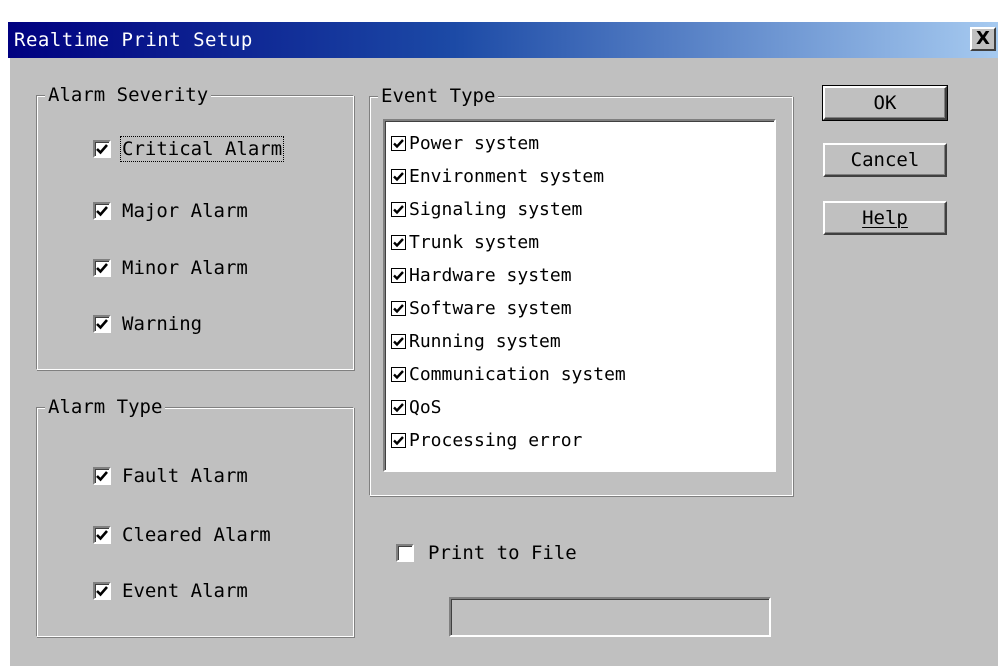 This screenshot has width=998, height=666. I want to click on major-alarm-checkbox: Major Alarm, so click(170, 211).